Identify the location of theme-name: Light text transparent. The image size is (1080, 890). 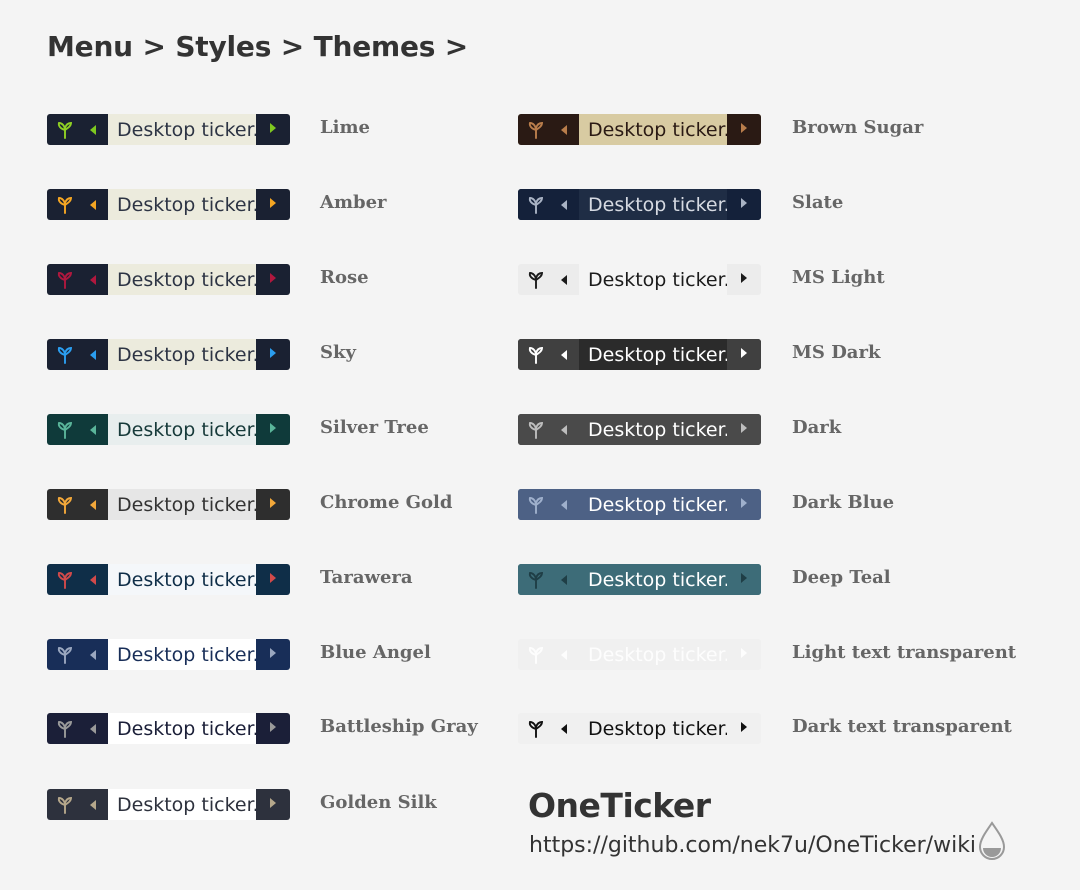
(904, 652).